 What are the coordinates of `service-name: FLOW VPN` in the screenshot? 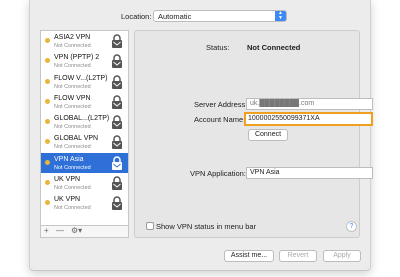 It's located at (72, 98).